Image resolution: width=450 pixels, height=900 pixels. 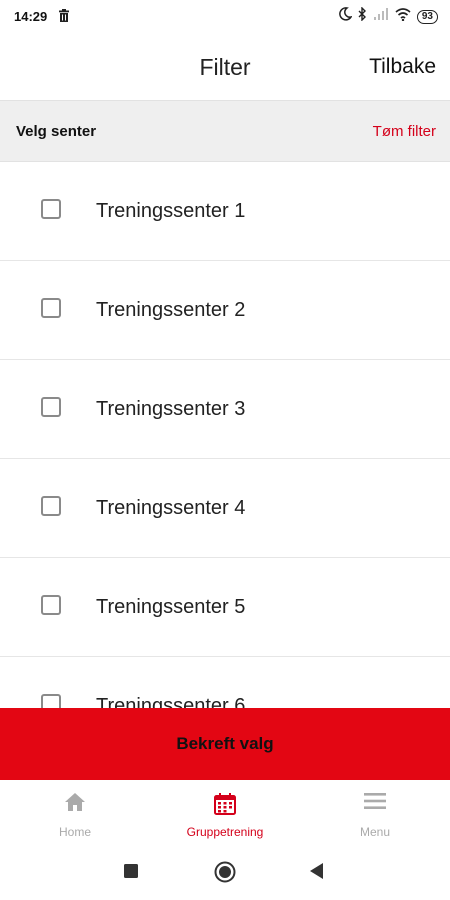 I want to click on confirm-button-label: Bekreft valg, so click(x=225, y=743).